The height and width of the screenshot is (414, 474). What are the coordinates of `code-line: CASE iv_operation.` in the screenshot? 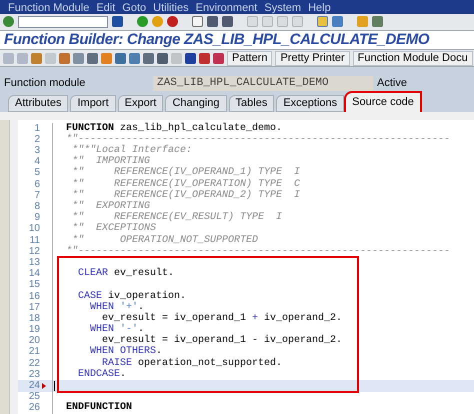 It's located at (131, 297).